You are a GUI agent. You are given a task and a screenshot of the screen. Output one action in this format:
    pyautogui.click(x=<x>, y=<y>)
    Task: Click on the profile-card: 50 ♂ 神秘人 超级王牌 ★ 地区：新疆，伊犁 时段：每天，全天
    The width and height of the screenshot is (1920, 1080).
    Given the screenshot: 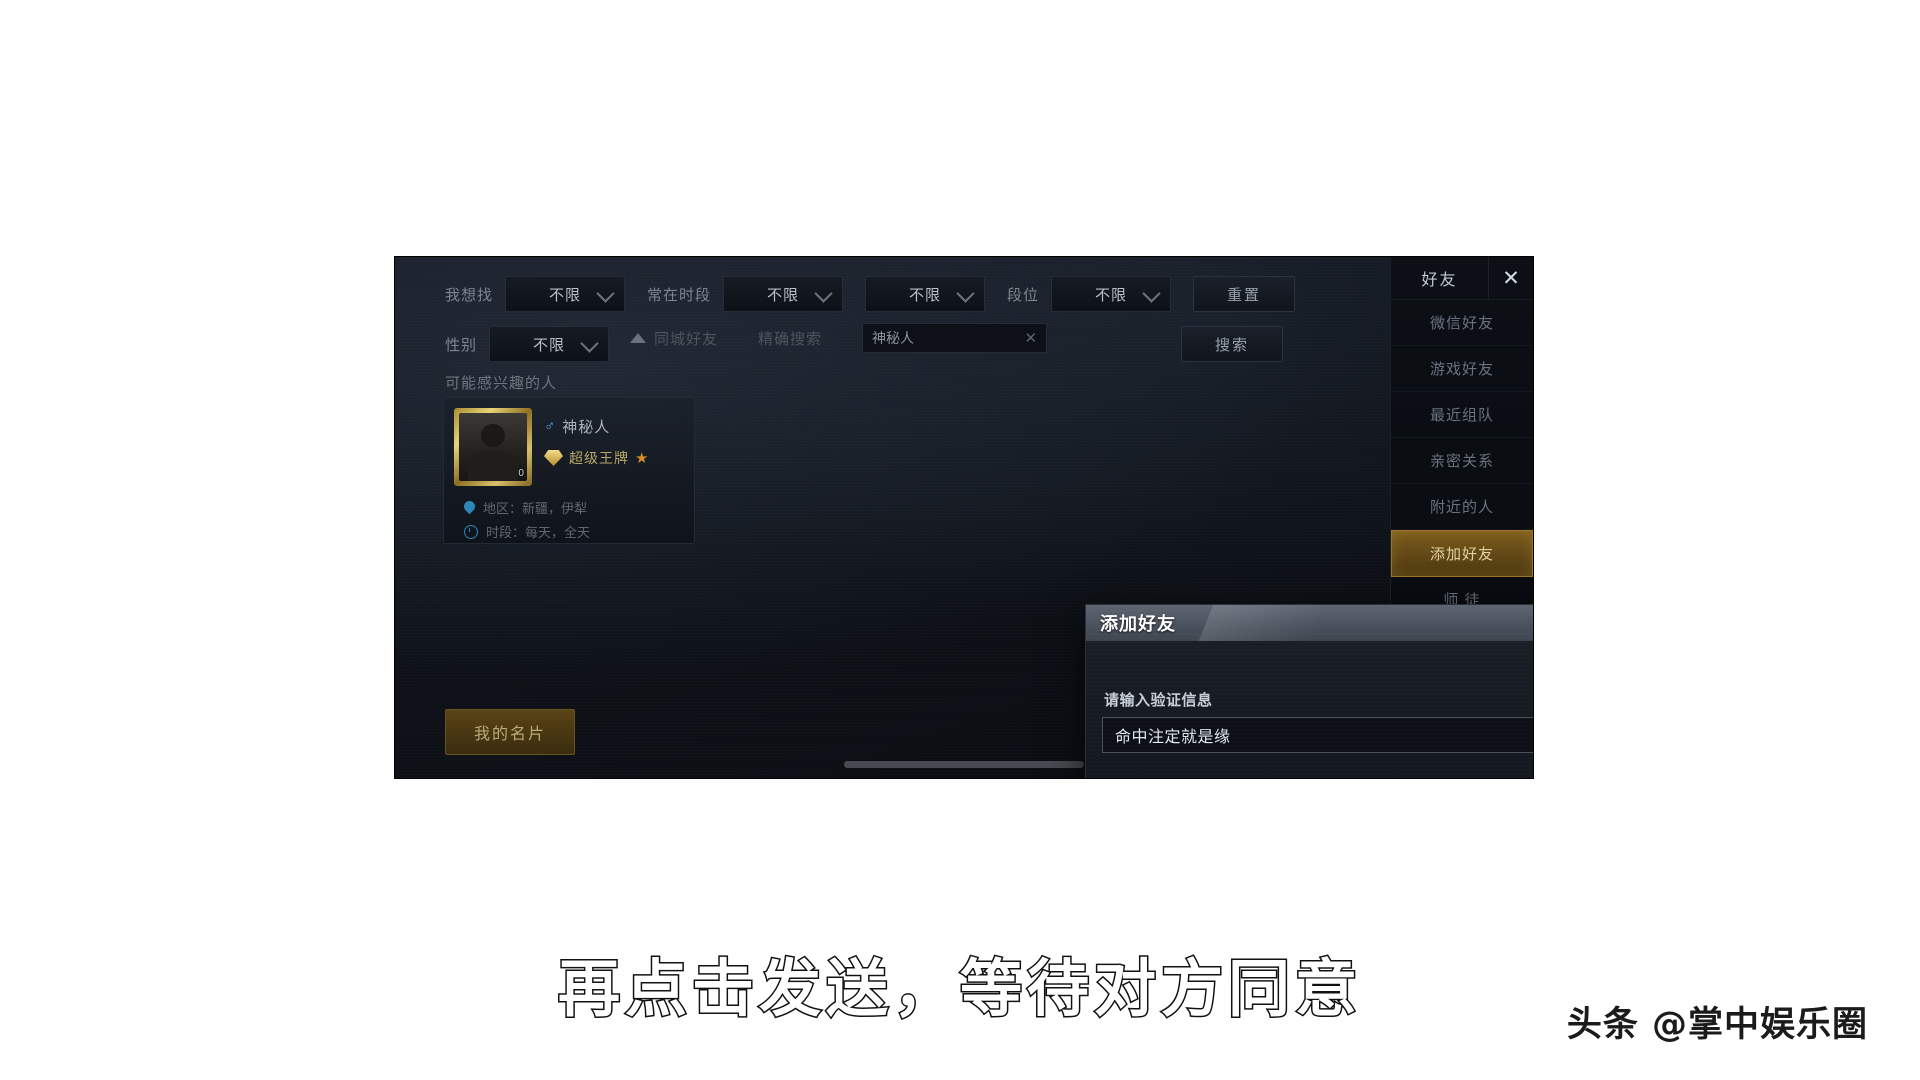 What is the action you would take?
    pyautogui.click(x=569, y=470)
    